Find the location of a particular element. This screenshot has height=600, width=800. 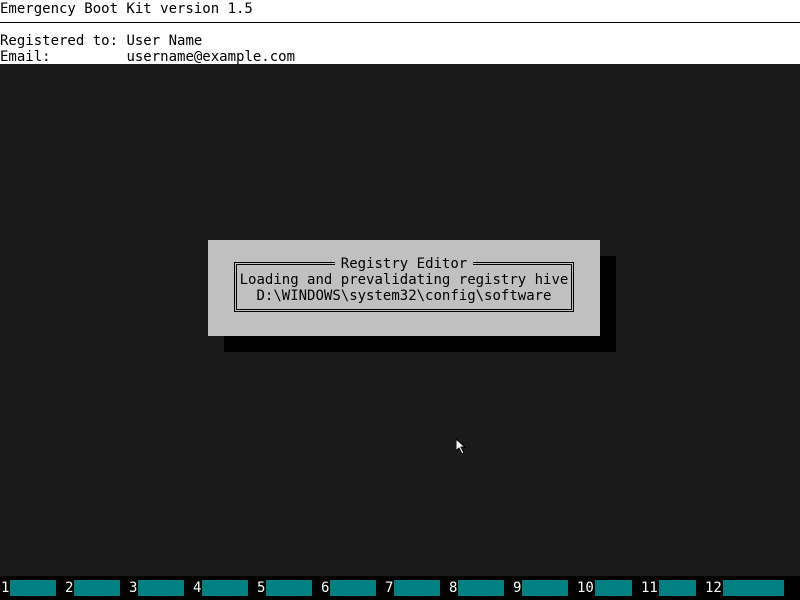

fkey-1: 1 is located at coordinates (32, 588).